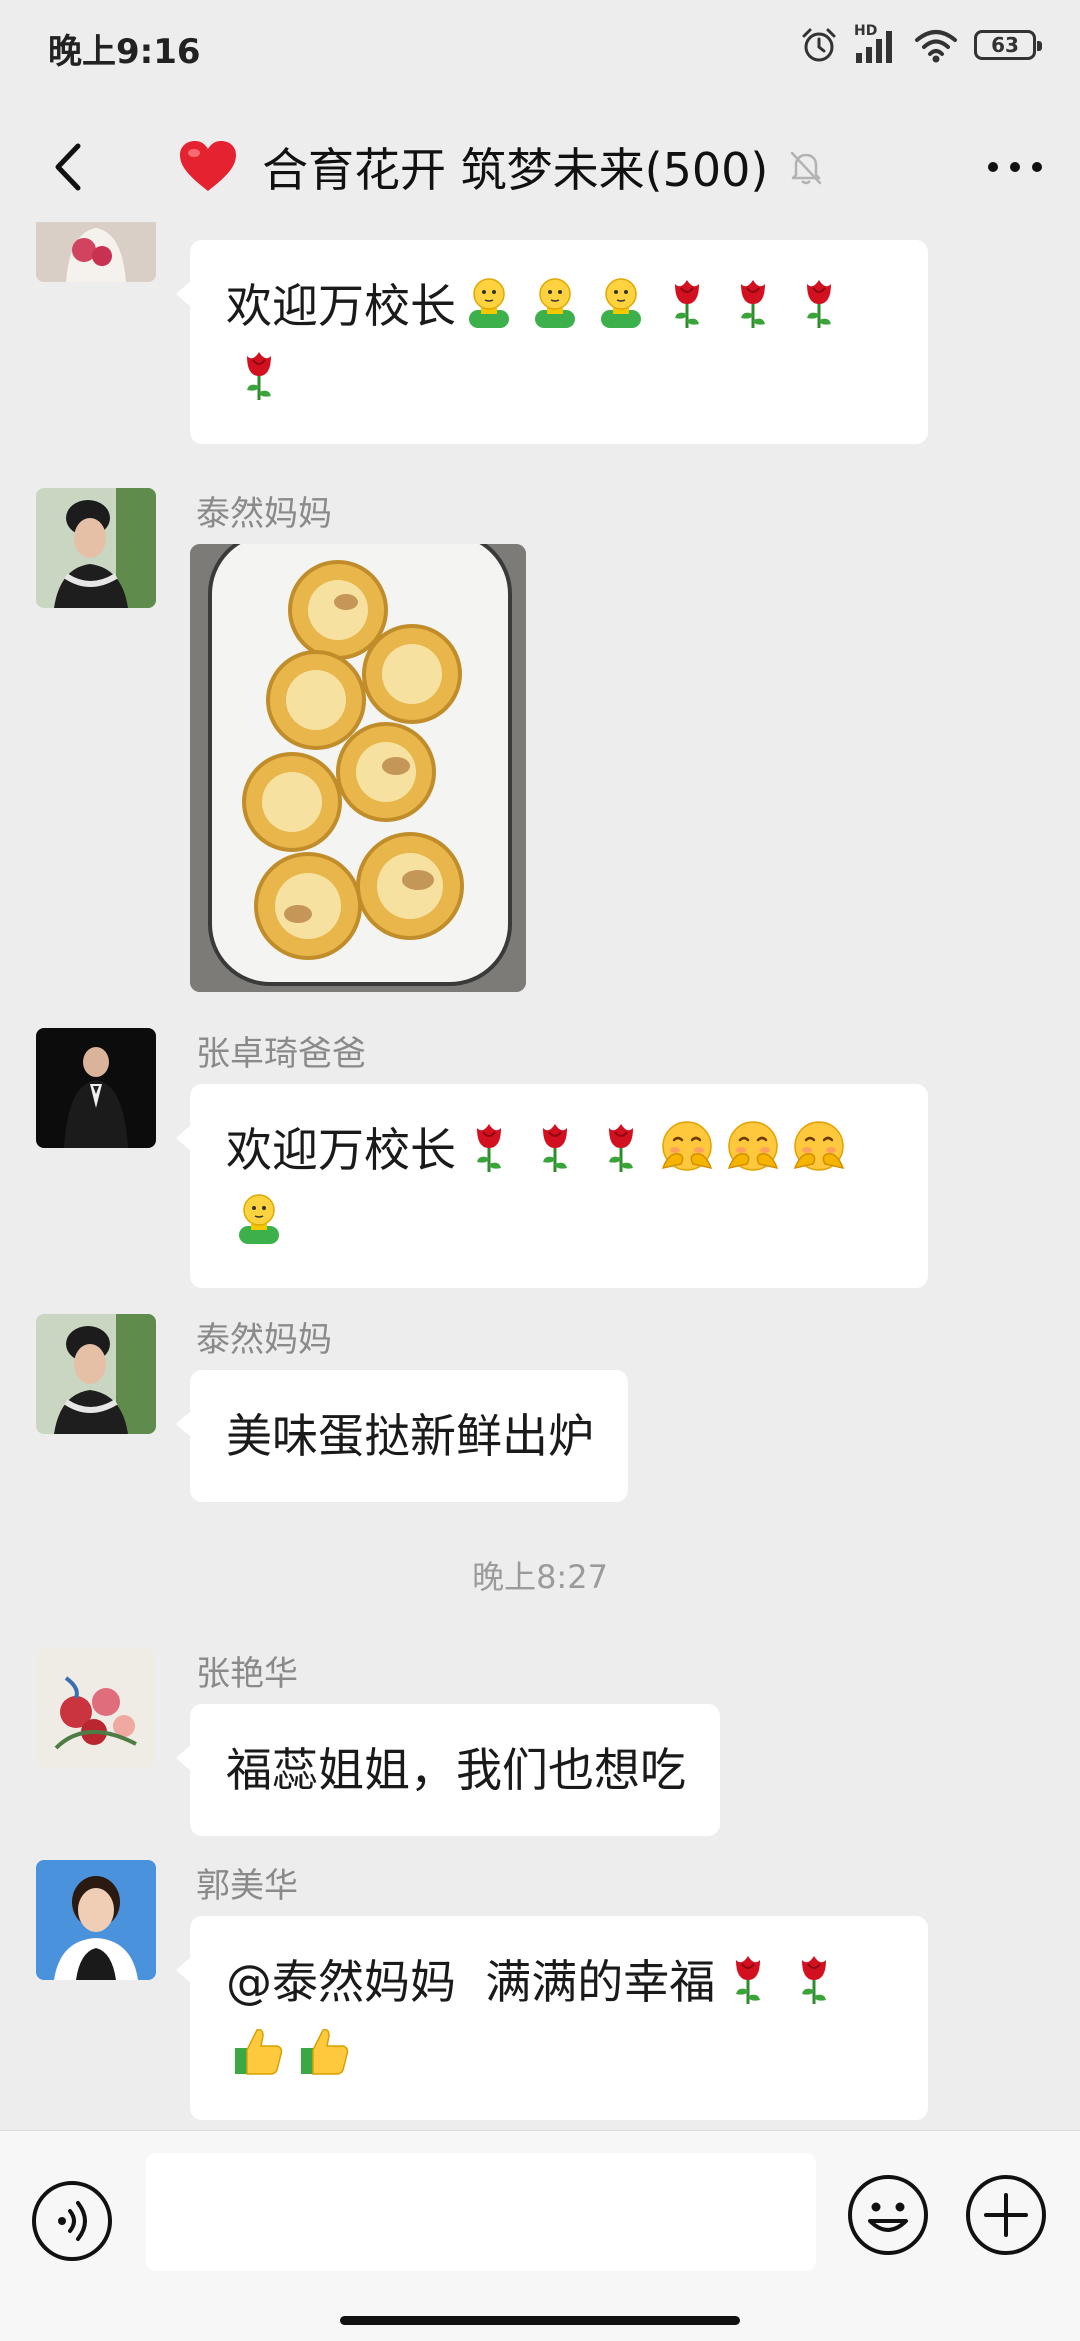 The width and height of the screenshot is (1080, 2341). Describe the element at coordinates (281, 1054) in the screenshot. I see `sender-name: 张卓琦爸爸` at that location.